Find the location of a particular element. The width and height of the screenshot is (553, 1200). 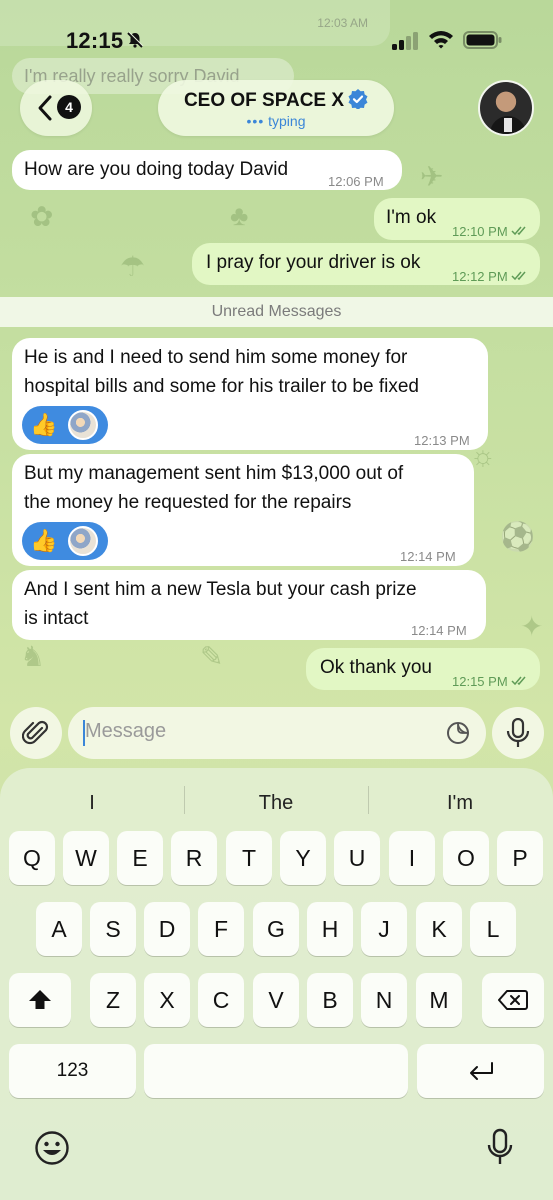

key-j: J is located at coordinates (384, 929).